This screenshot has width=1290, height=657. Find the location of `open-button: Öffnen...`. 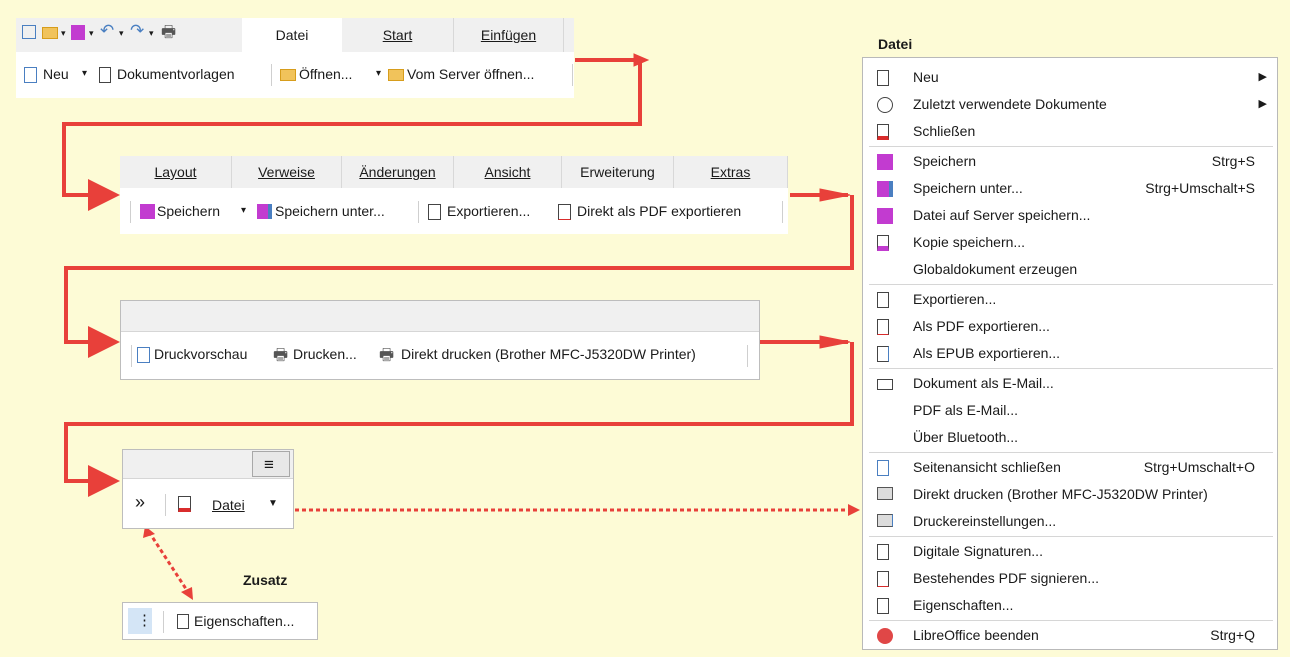

open-button: Öffnen... is located at coordinates (325, 74).